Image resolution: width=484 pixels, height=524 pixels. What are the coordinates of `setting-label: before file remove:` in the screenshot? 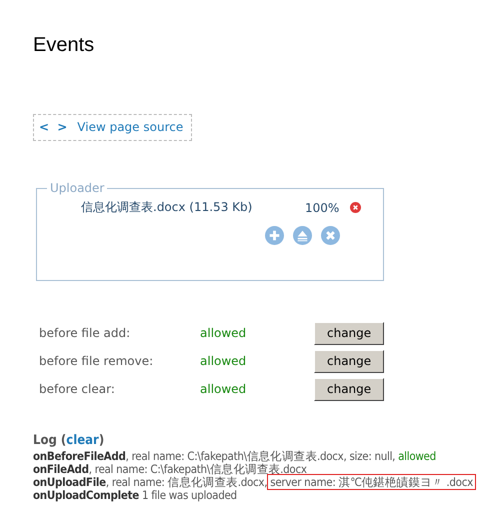 It's located at (96, 361).